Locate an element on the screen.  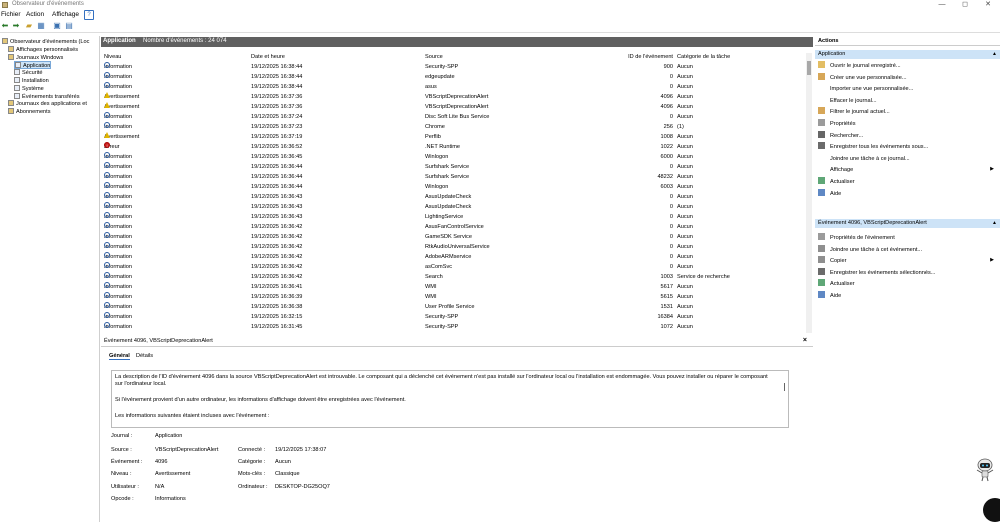
action-item: Propriétés is located at coordinates (908, 124).